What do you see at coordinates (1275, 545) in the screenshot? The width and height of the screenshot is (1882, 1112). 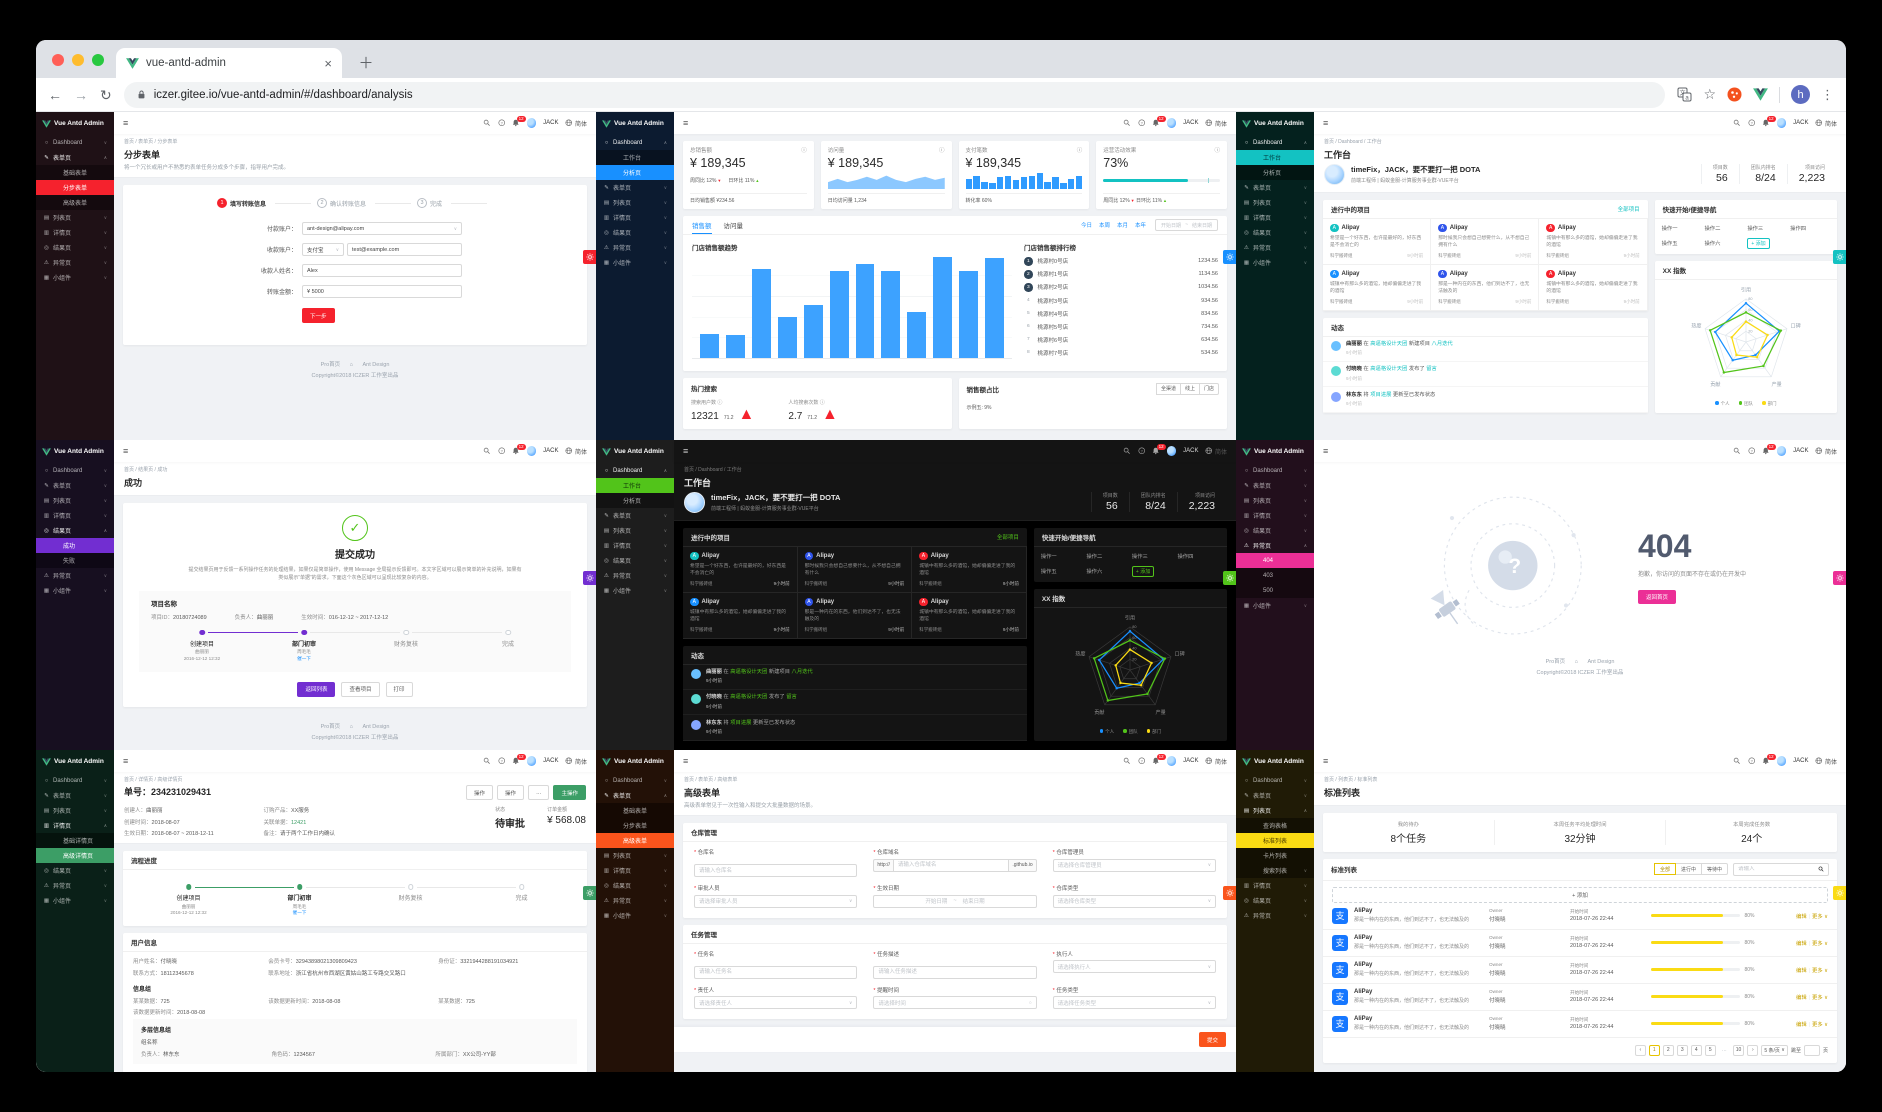 I see `sidebar-item: ⚠ 异常页 ∧` at bounding box center [1275, 545].